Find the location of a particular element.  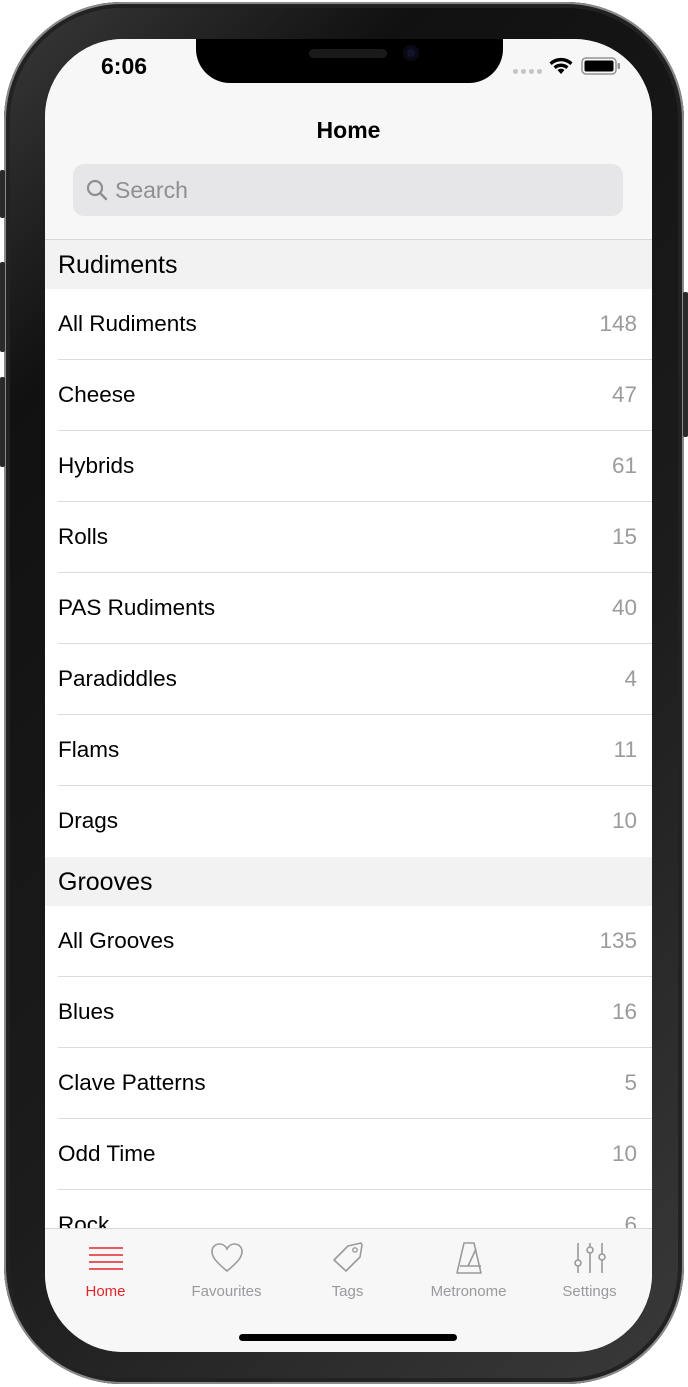

item-label: Odd Time is located at coordinates (107, 1153).